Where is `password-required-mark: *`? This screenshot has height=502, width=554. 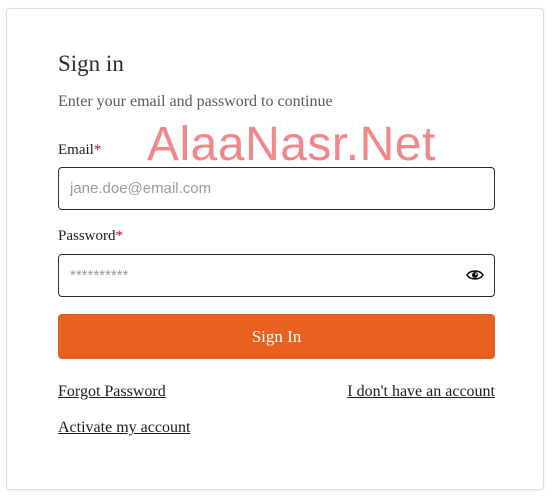
password-required-mark: * is located at coordinates (119, 236).